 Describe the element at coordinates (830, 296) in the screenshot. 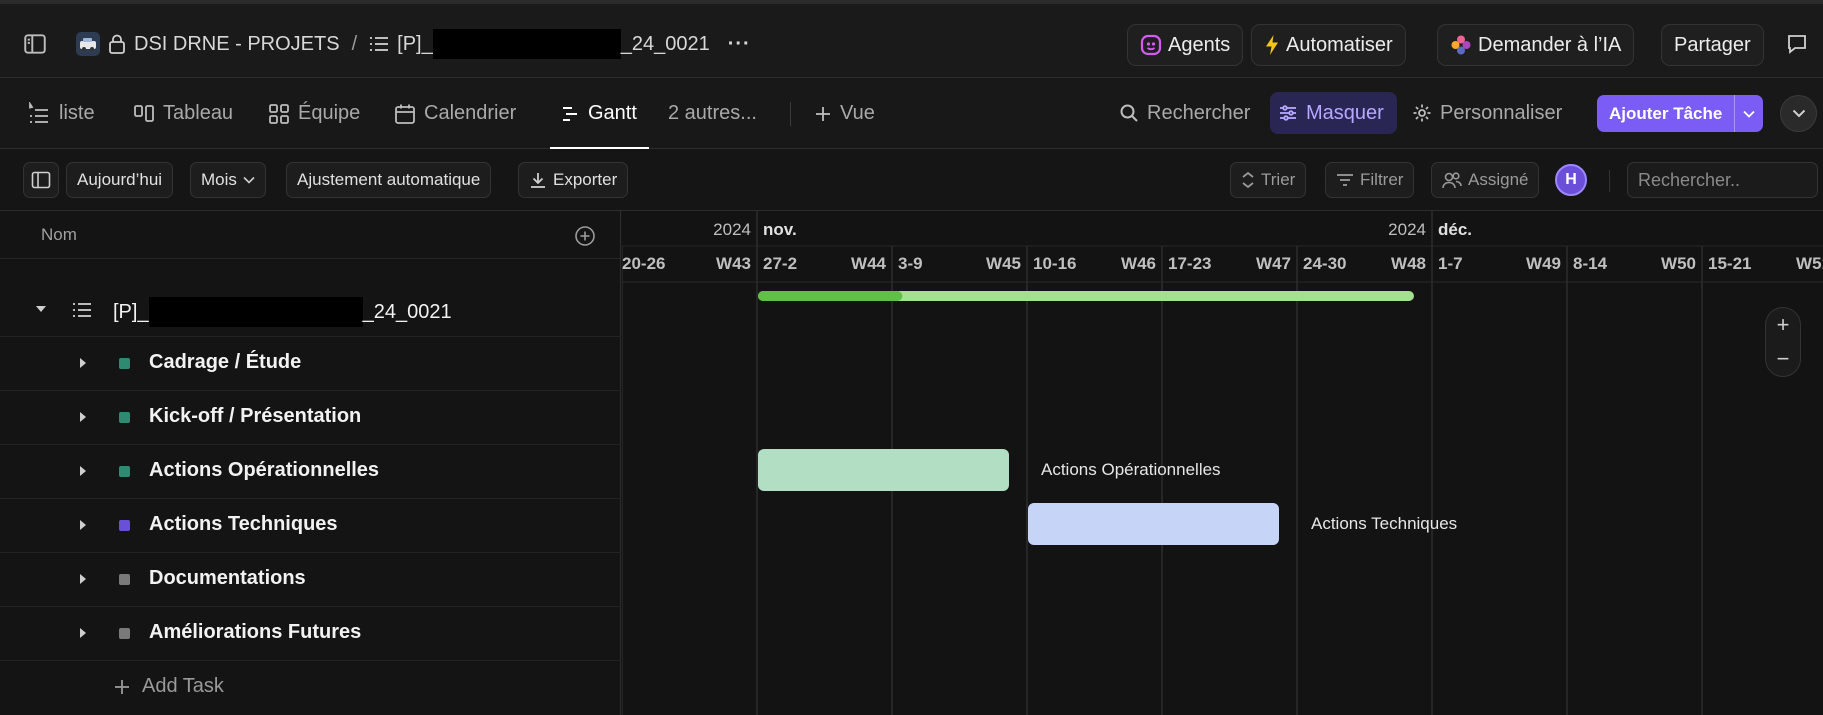

I see `project-progress-fill` at that location.